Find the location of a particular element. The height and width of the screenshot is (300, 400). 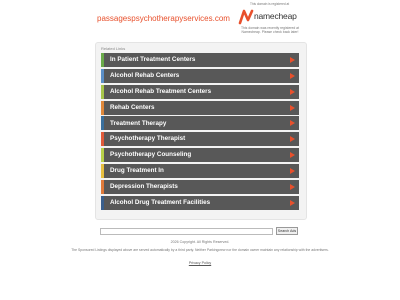

search-ads-button: Search Ads is located at coordinates (287, 231).